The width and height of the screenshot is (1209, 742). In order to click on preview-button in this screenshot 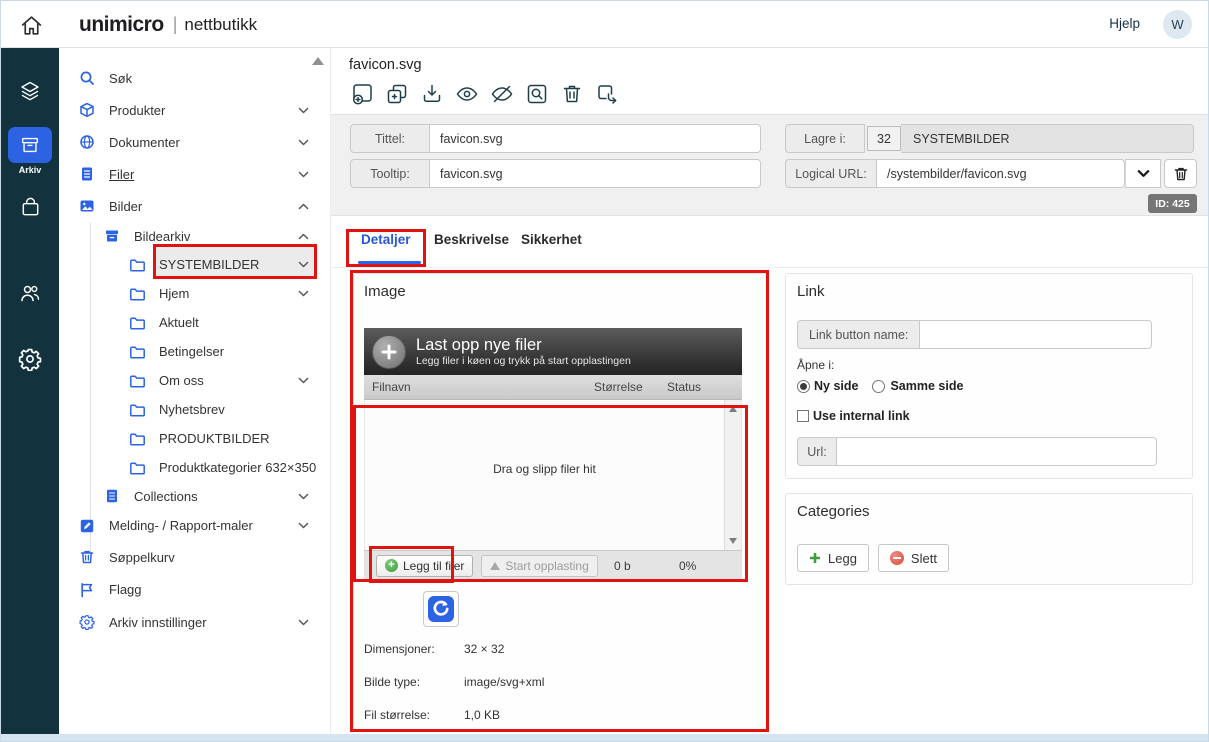, I will do `click(537, 94)`.